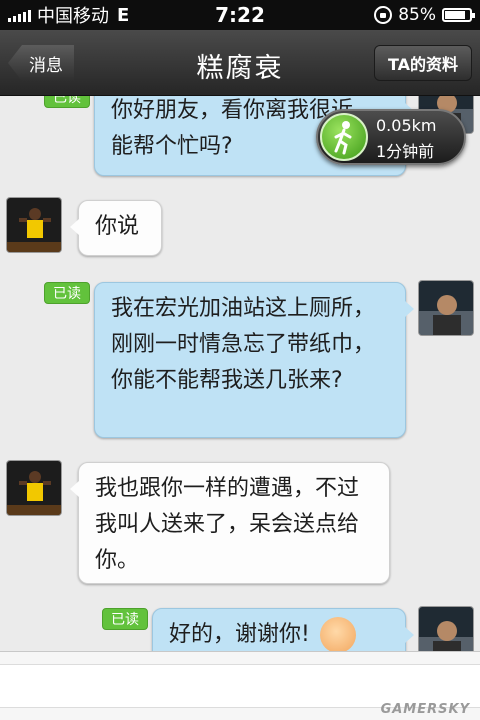  I want to click on message-bubble-incoming: 我也跟你一样的遭遇，不过我叫人送来了，呆会送点给你。, so click(230, 523).